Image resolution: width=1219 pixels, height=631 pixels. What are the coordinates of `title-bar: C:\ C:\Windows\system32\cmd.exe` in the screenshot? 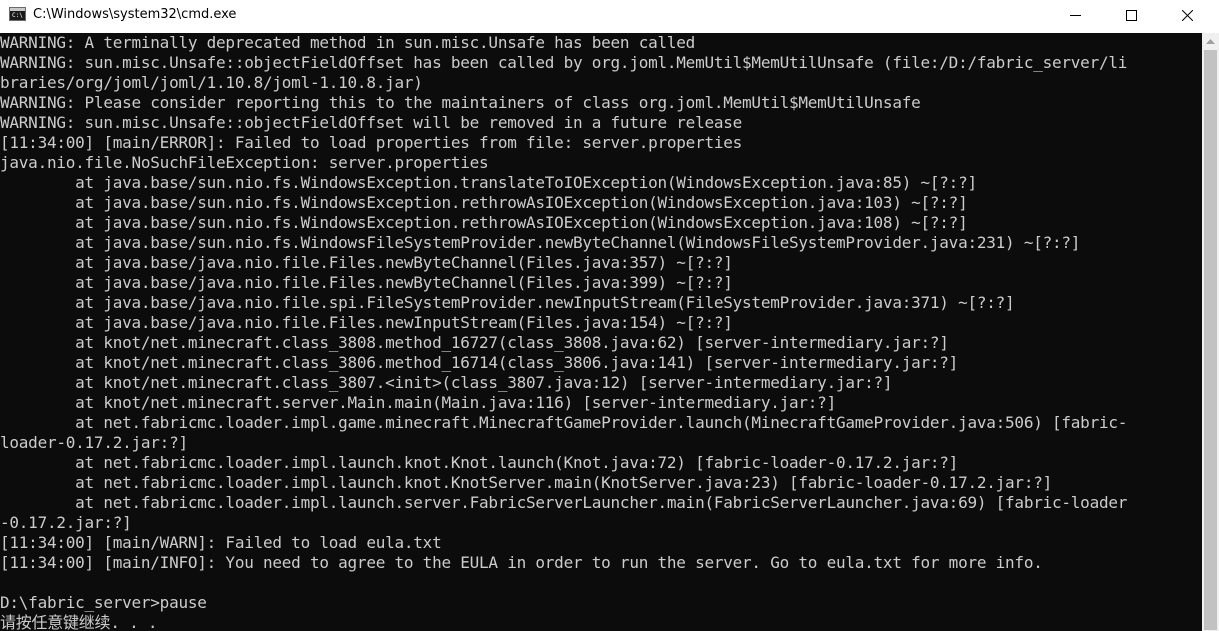 It's located at (609, 15).